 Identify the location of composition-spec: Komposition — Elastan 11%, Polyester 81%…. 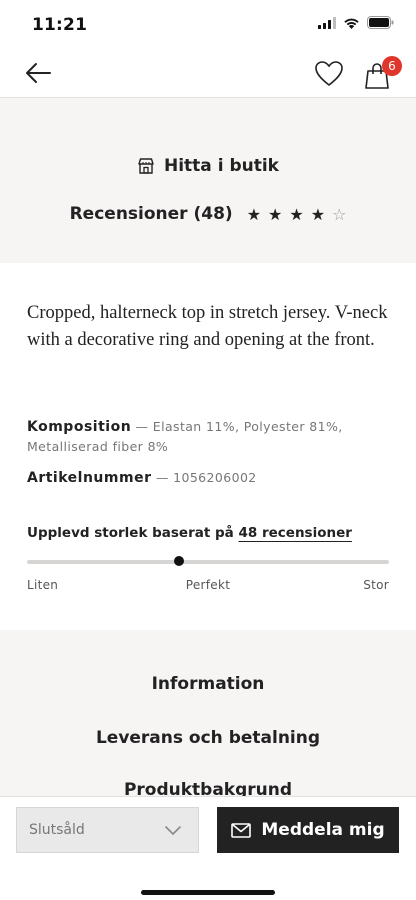
(208, 436).